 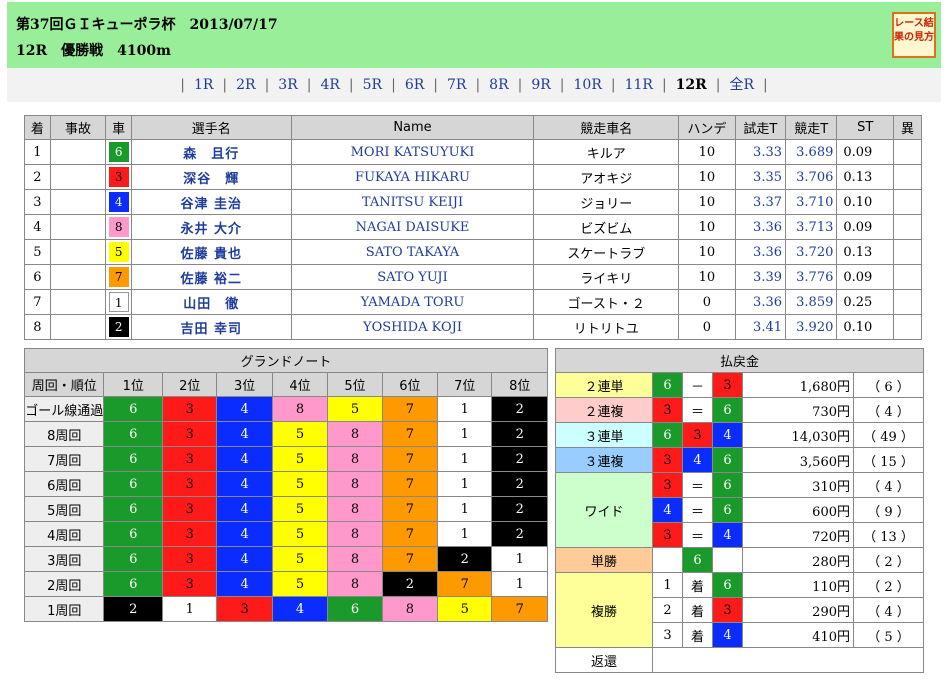 I want to click on racer-name: 深谷 輝, so click(x=211, y=177).